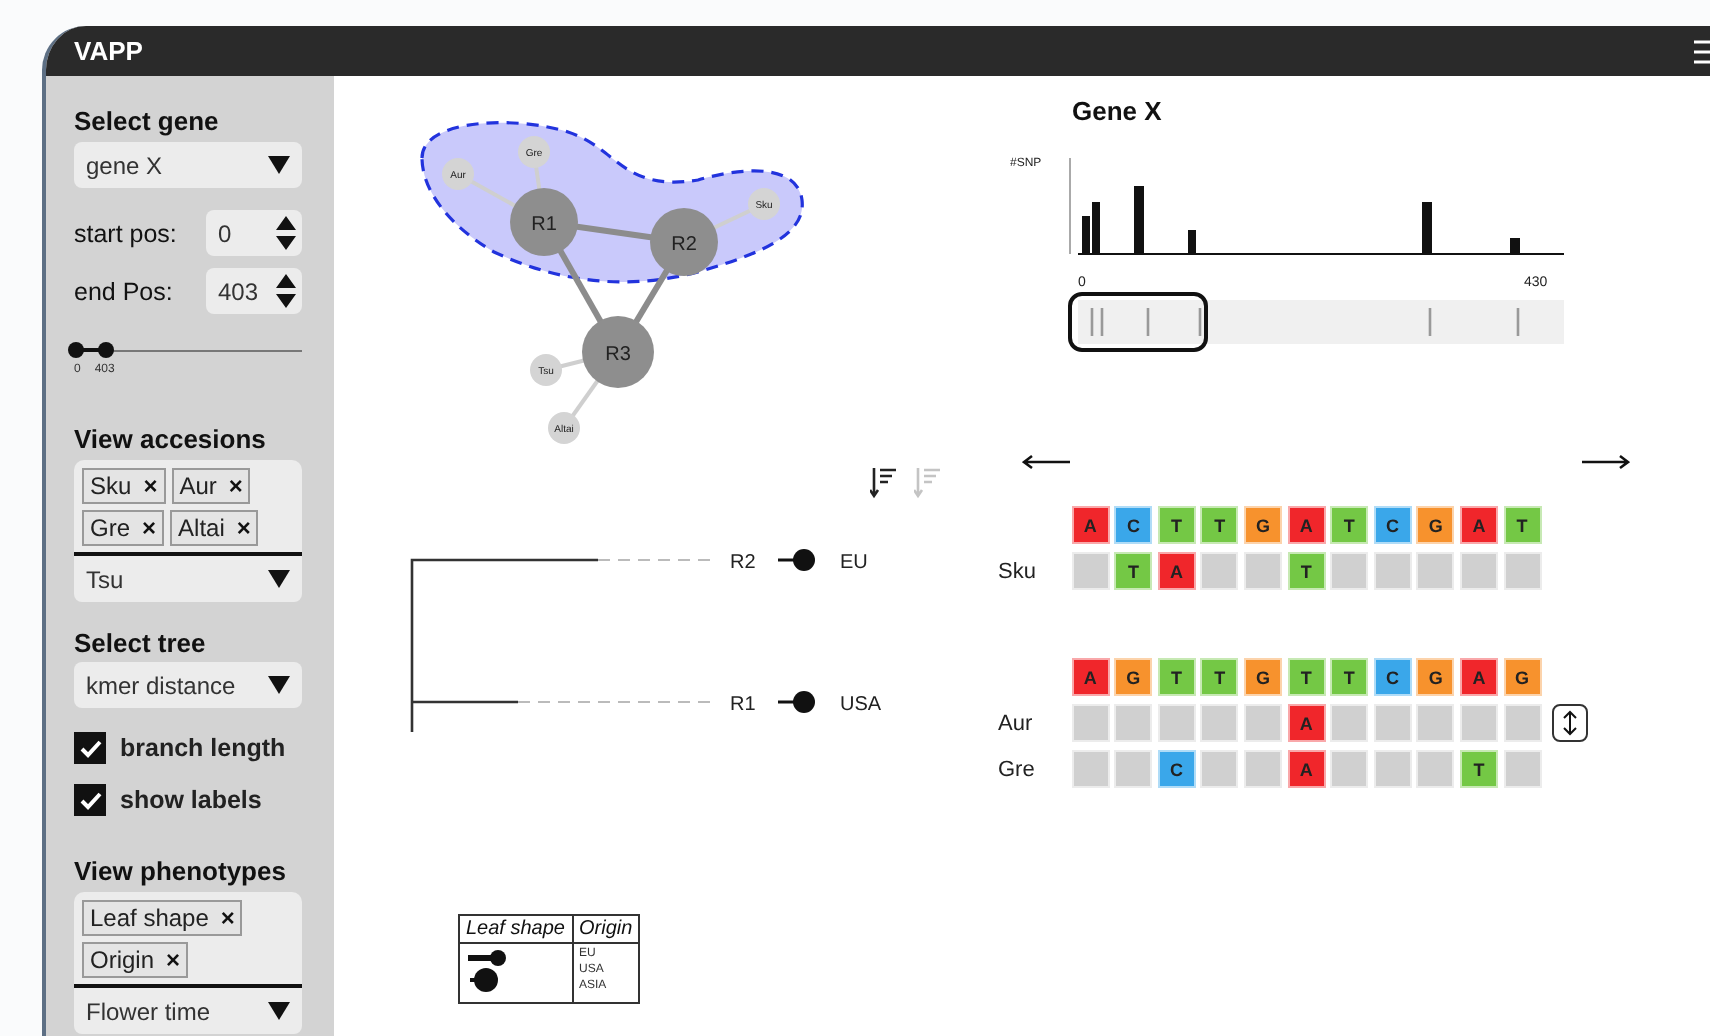 The height and width of the screenshot is (1036, 1710). What do you see at coordinates (188, 165) in the screenshot?
I see `gene-dropdown: gene X` at bounding box center [188, 165].